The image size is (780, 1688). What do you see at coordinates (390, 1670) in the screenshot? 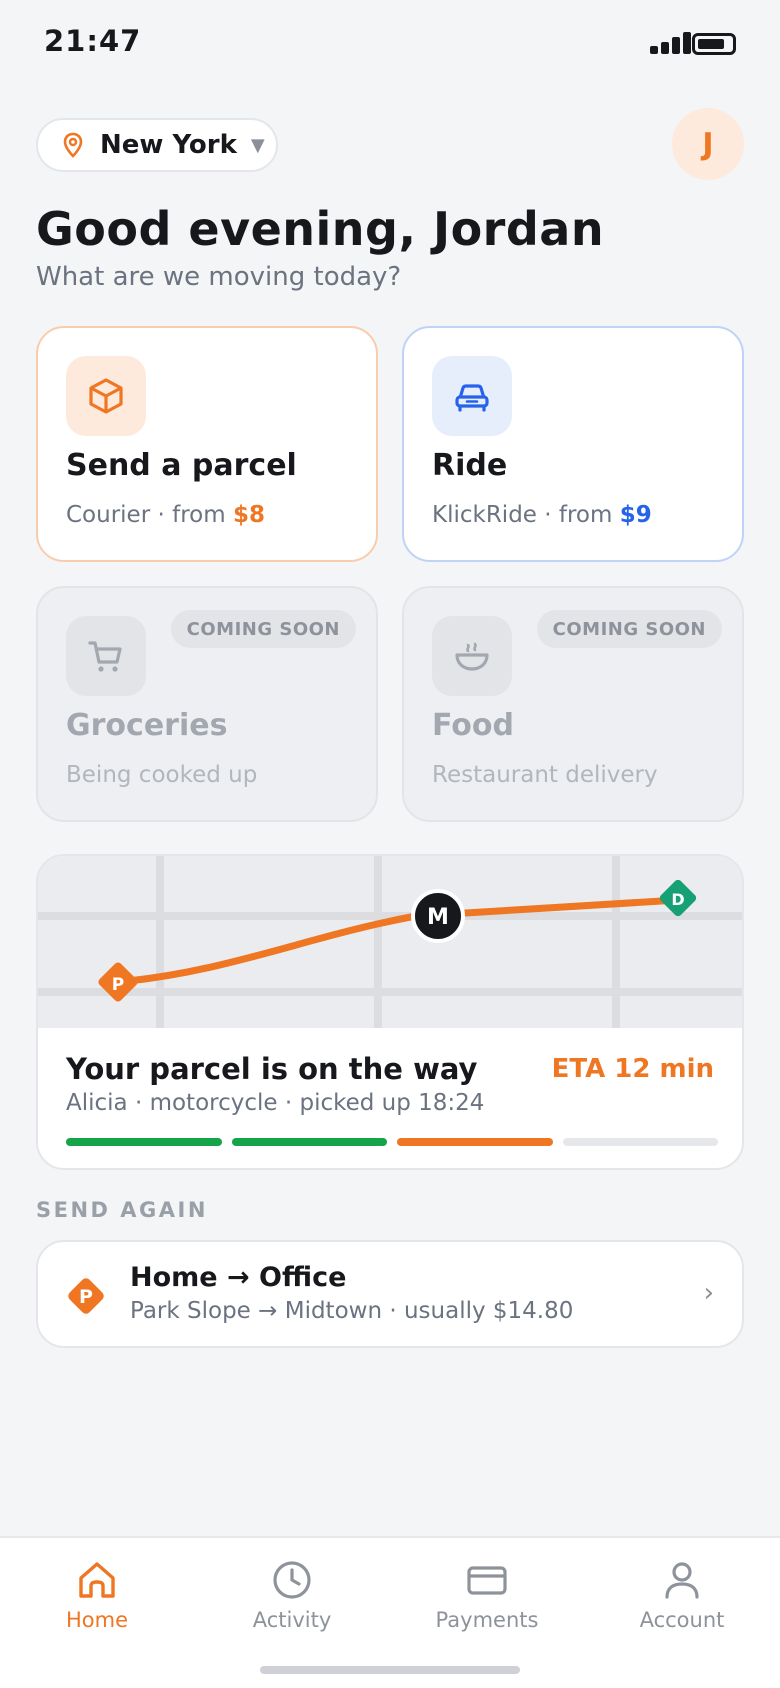
I see `home-indicator` at bounding box center [390, 1670].